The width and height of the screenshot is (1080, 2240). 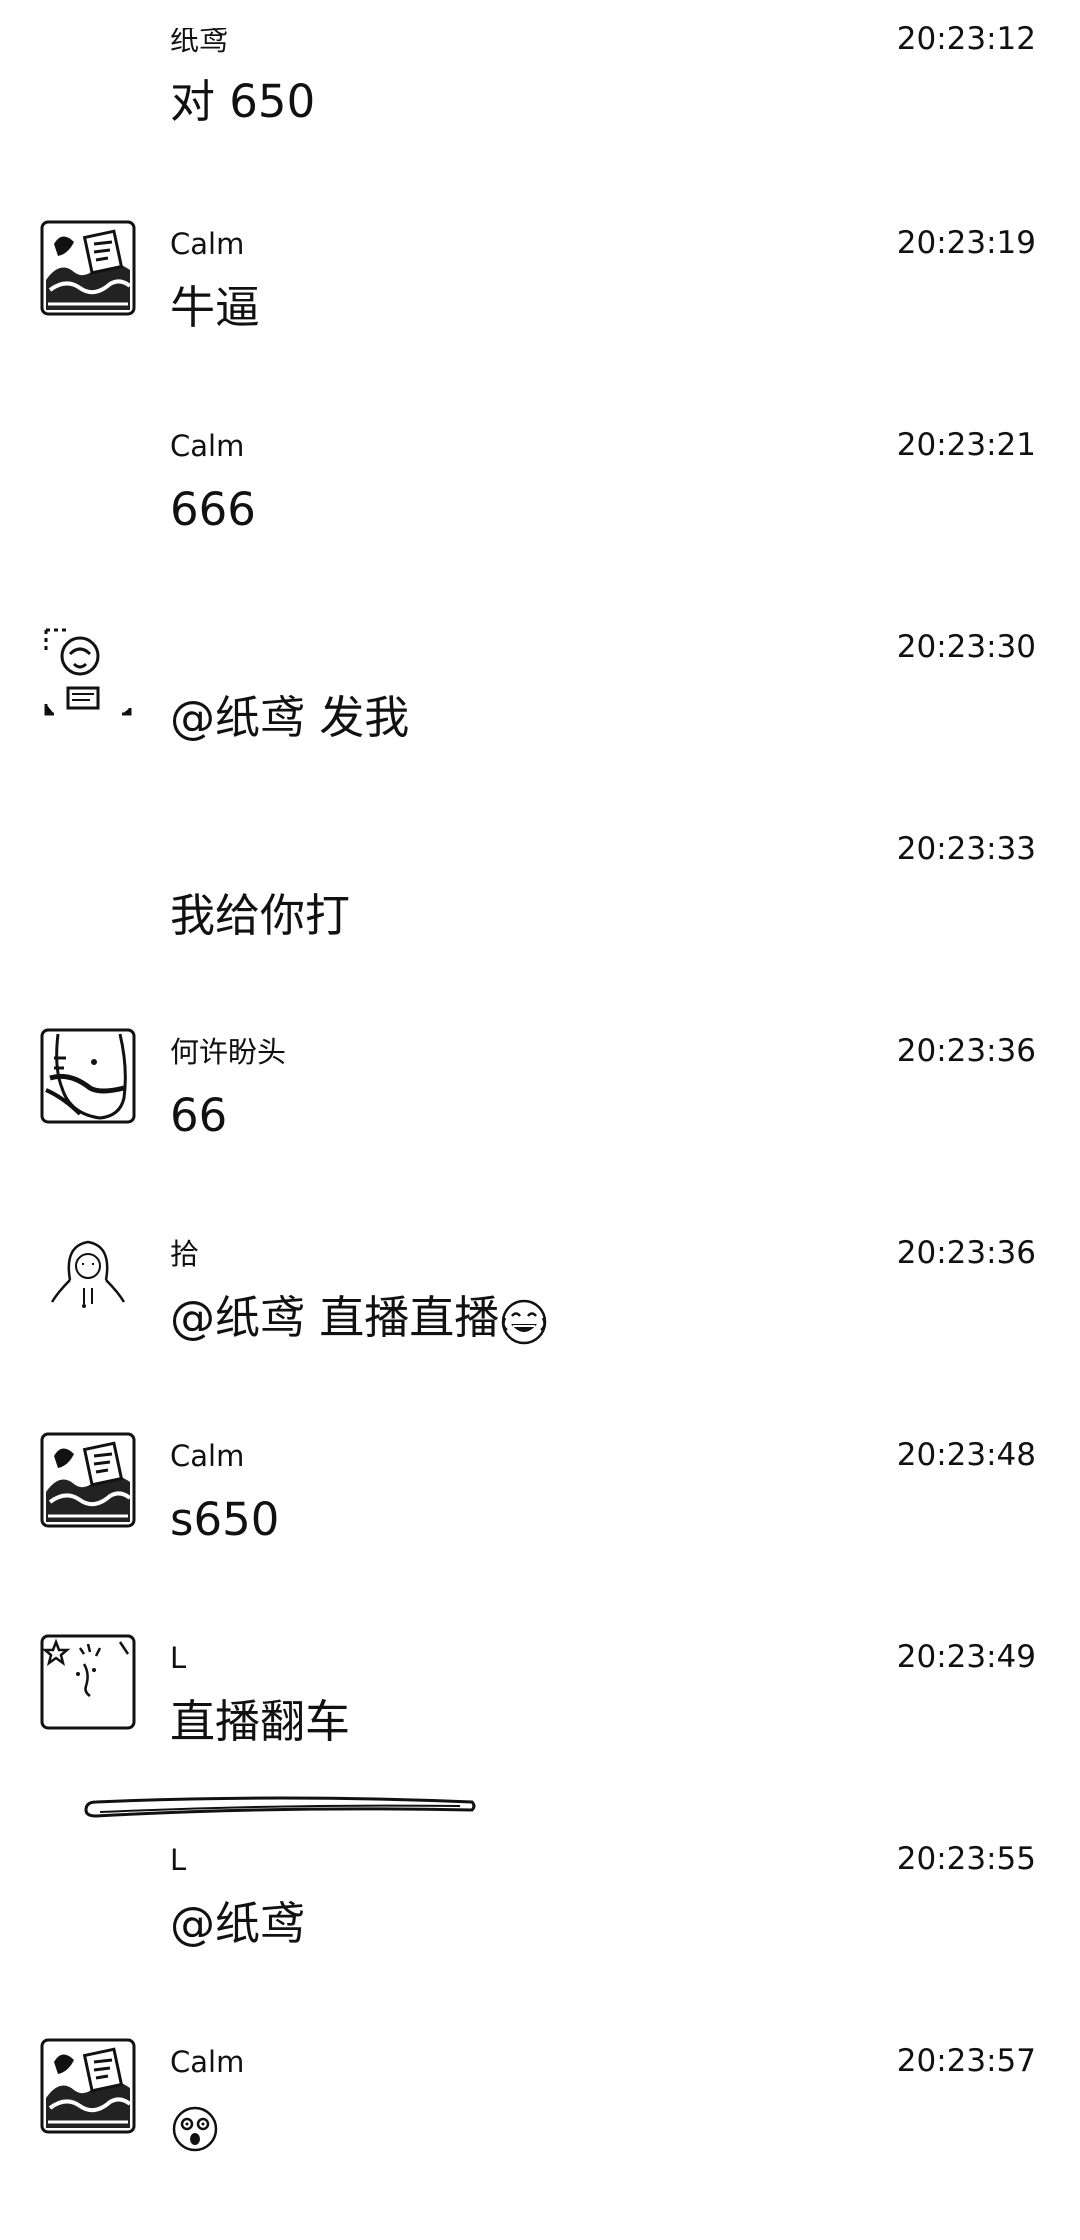 What do you see at coordinates (524, 1321) in the screenshot?
I see `laughing-tears-emoji-icon` at bounding box center [524, 1321].